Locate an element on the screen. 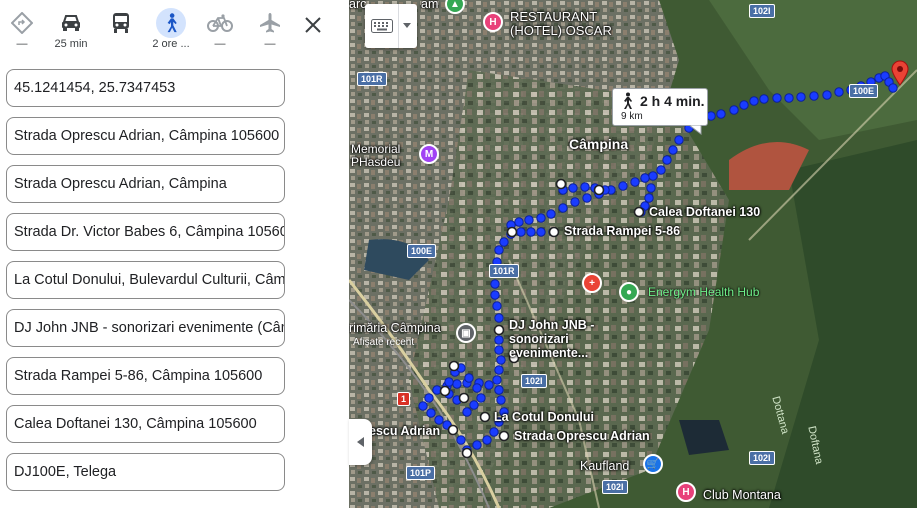 This screenshot has width=917, height=508. travel-mode-transit is located at coordinates (121, 31).